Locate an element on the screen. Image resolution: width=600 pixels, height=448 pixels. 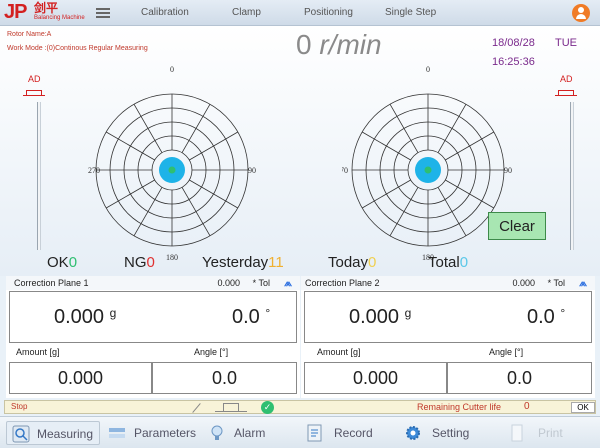
dial-2-label-90: 90 is located at coordinates (508, 170).